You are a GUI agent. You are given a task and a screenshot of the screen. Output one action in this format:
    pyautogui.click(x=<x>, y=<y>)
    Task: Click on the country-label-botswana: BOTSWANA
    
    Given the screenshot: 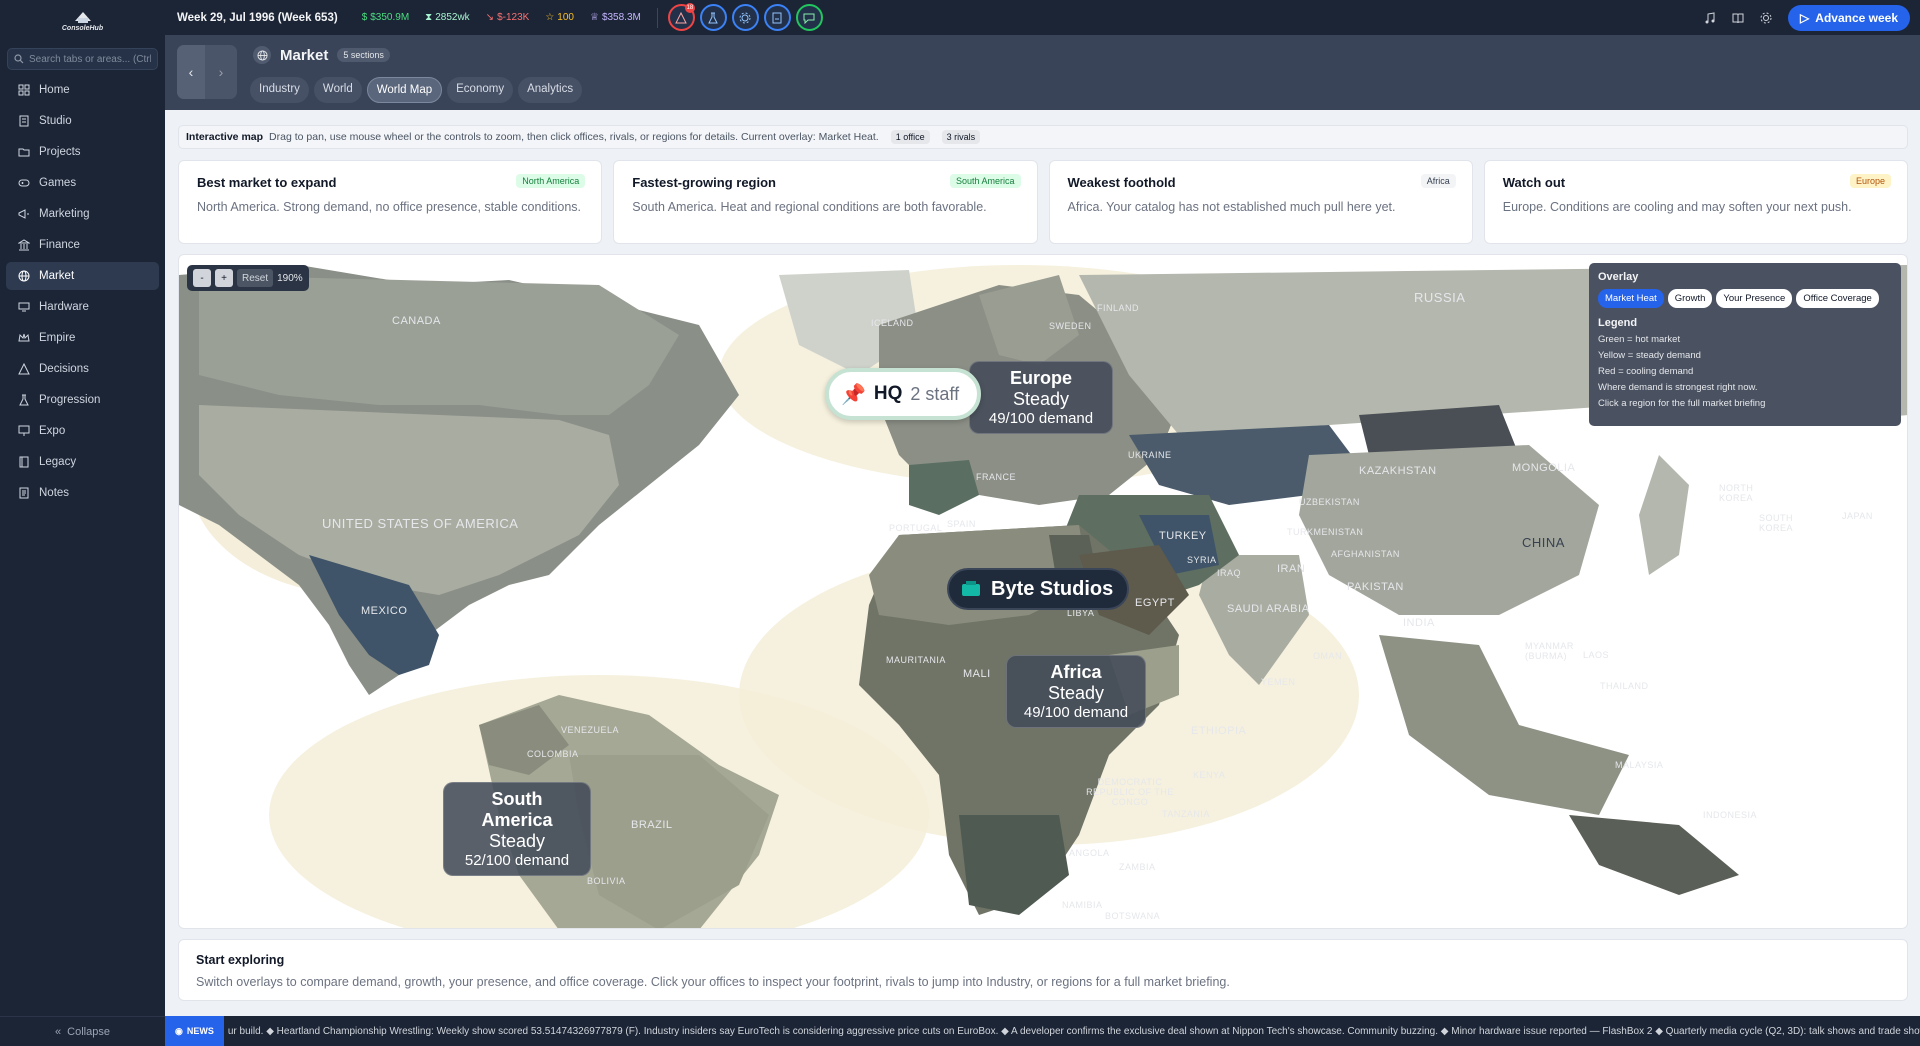 What is the action you would take?
    pyautogui.click(x=1132, y=916)
    